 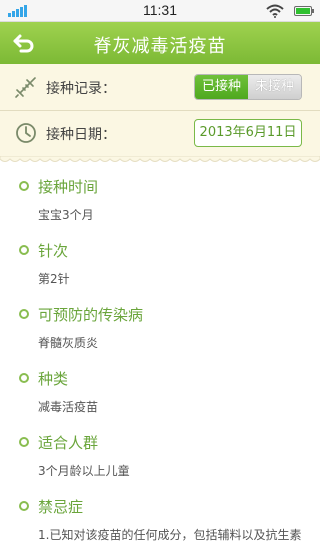 What do you see at coordinates (160, 458) in the screenshot?
I see `detail-item: 适合人群 3个月龄以上儿童` at bounding box center [160, 458].